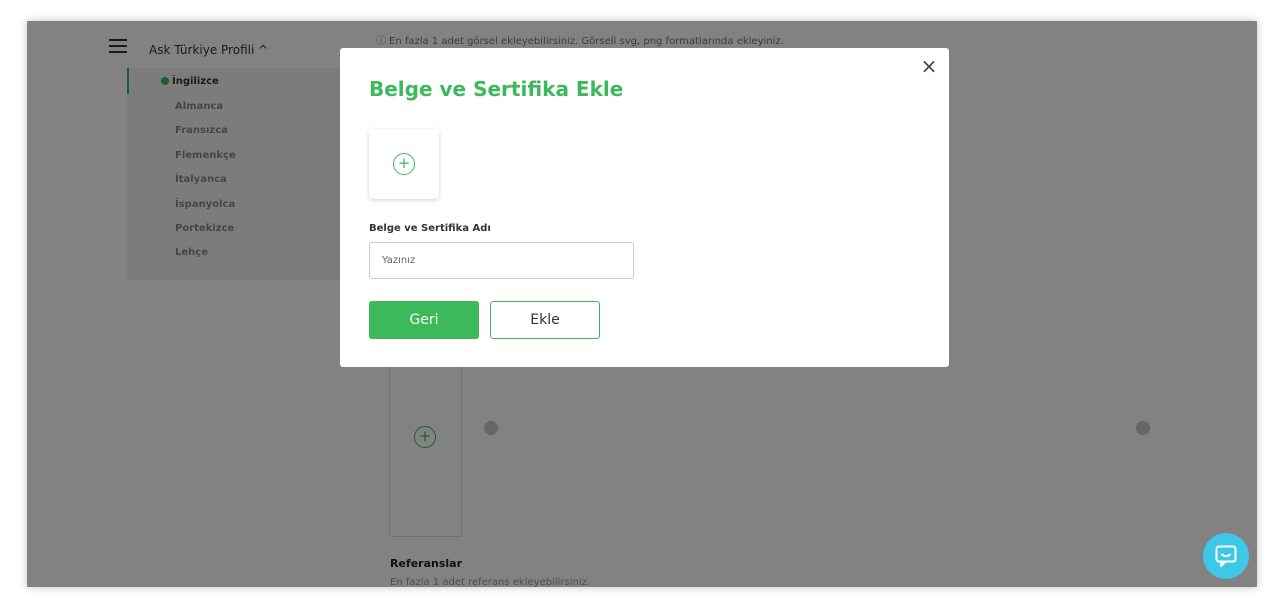 This screenshot has width=1284, height=602. What do you see at coordinates (430, 228) in the screenshot?
I see `certificate-name-label: Belge ve Sertifika Adı` at bounding box center [430, 228].